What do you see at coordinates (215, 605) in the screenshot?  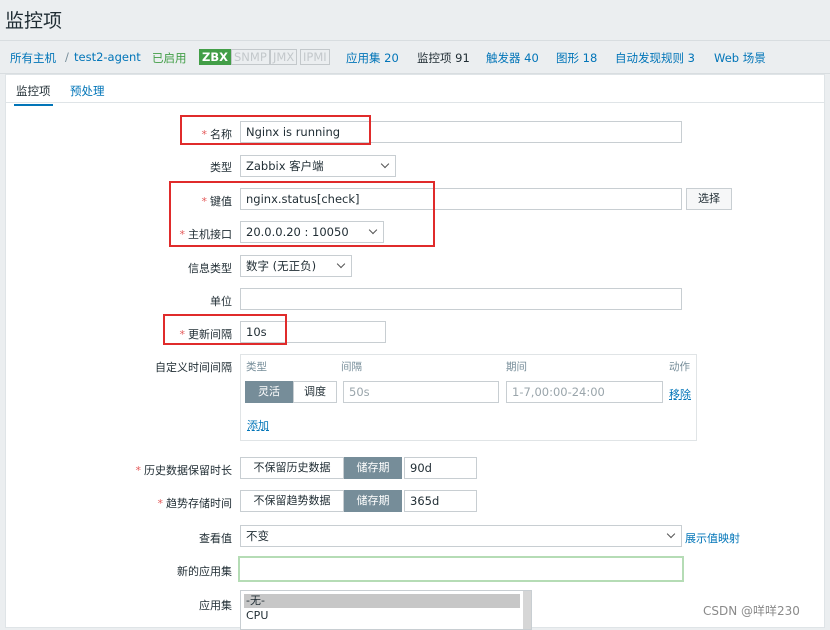 I see `applications-label: 应用集` at bounding box center [215, 605].